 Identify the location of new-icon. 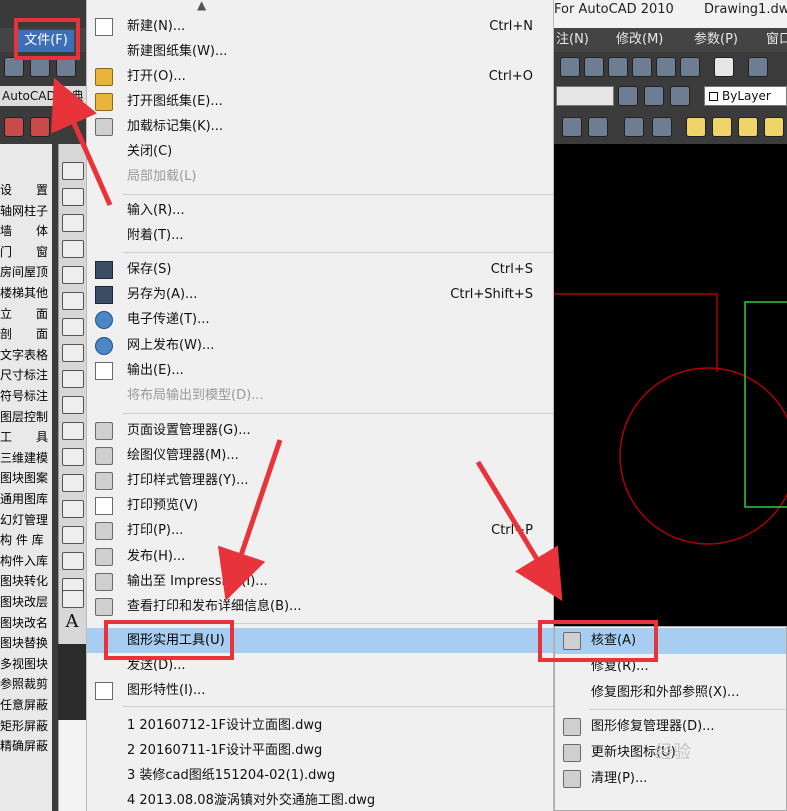
(14, 67).